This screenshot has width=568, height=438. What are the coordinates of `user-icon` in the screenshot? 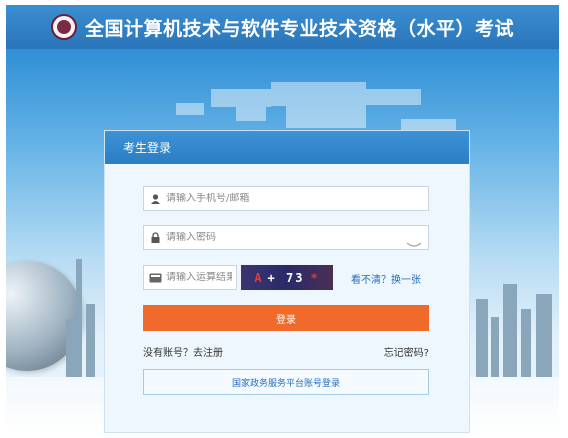 It's located at (155, 198).